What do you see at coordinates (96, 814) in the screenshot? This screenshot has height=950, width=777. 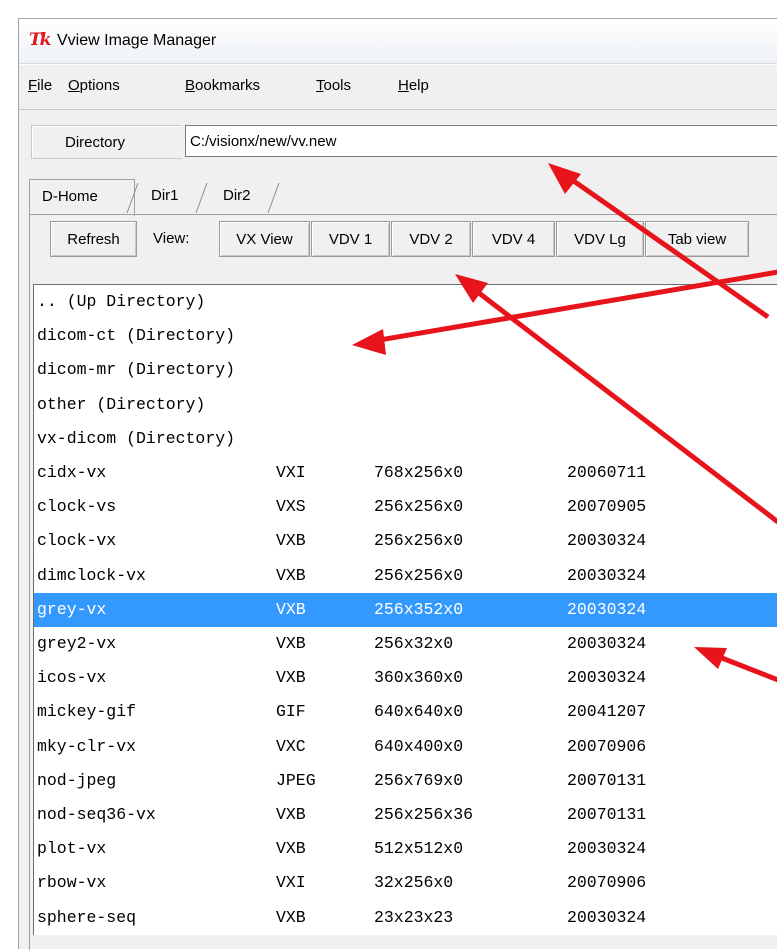 I see `file-name: nod-seq36-vx` at bounding box center [96, 814].